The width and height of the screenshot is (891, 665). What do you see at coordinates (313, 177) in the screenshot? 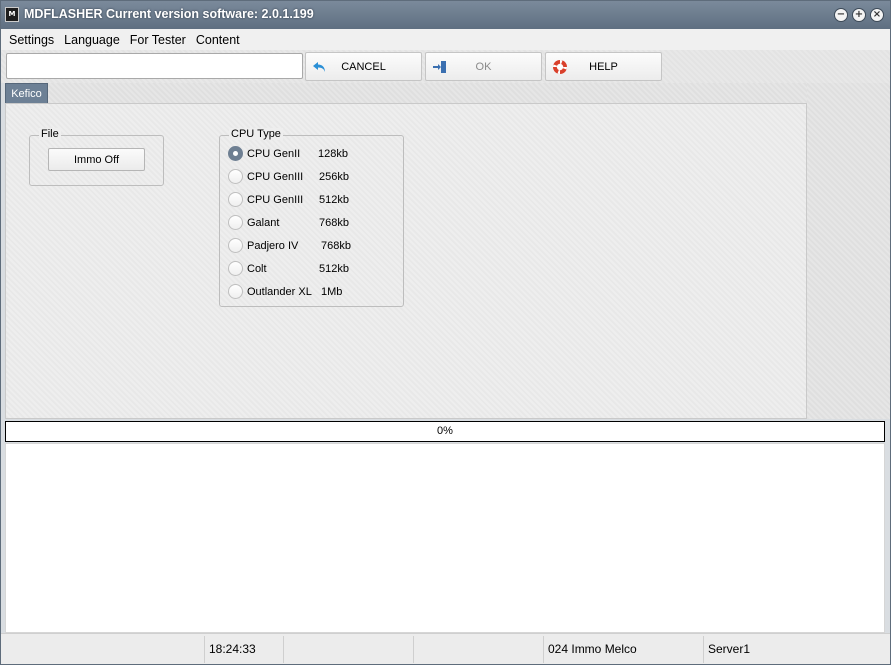
I see `cpu-option-2: CPU GenIII 256kb` at bounding box center [313, 177].